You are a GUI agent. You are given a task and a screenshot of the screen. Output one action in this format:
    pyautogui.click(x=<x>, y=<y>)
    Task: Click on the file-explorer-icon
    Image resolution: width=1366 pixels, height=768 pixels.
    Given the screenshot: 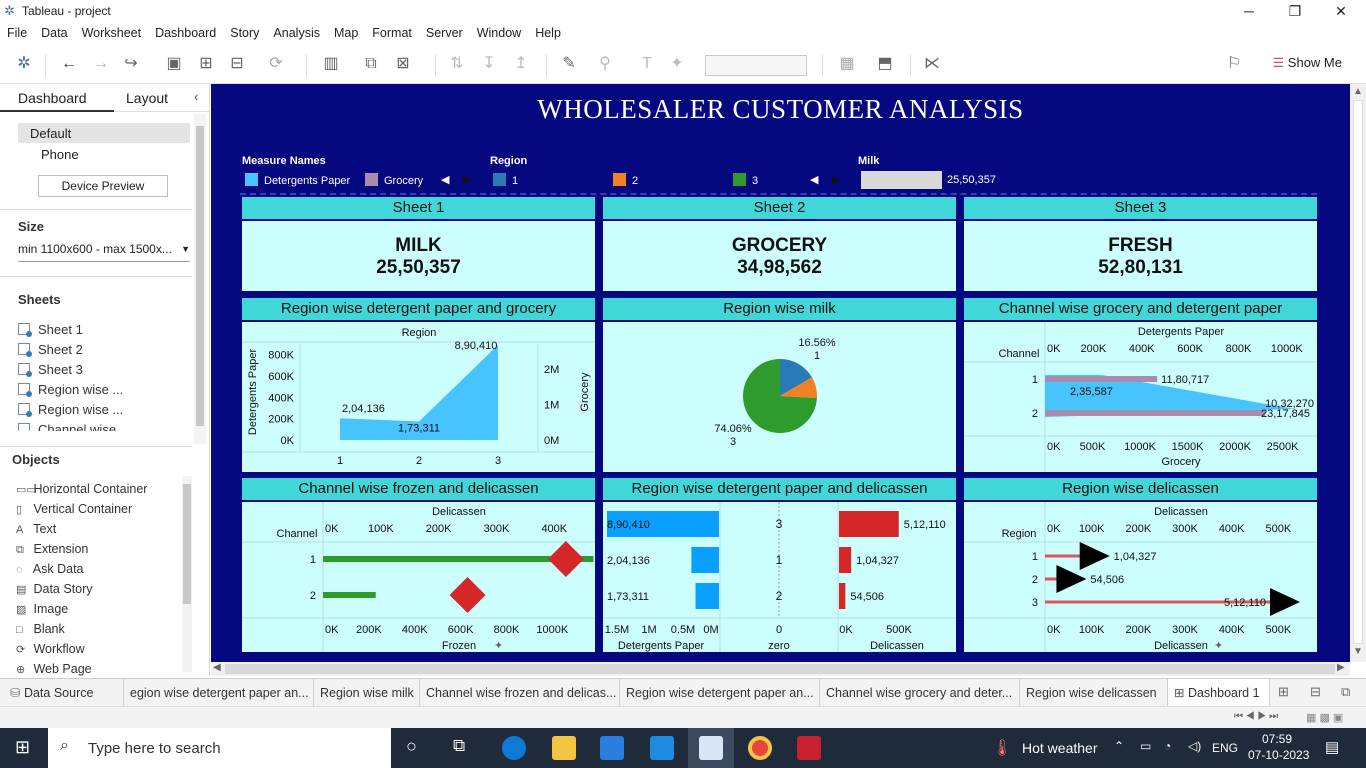 What is the action you would take?
    pyautogui.click(x=564, y=748)
    